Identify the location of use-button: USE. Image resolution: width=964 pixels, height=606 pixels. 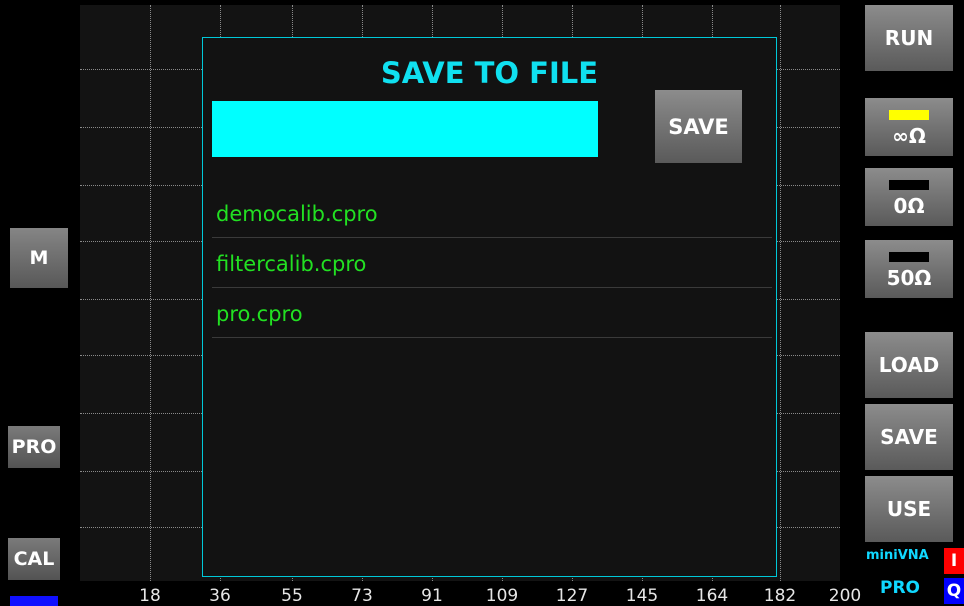
(909, 509).